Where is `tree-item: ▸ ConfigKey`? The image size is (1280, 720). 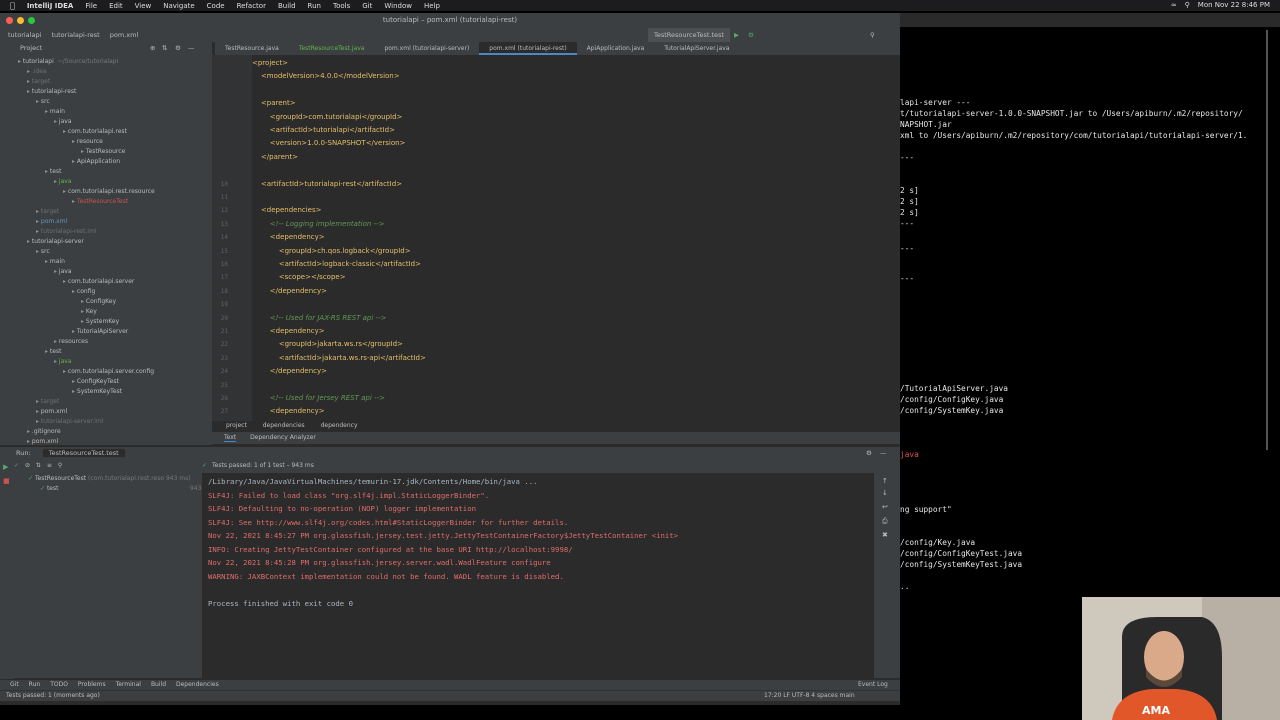 tree-item: ▸ ConfigKey is located at coordinates (98, 302).